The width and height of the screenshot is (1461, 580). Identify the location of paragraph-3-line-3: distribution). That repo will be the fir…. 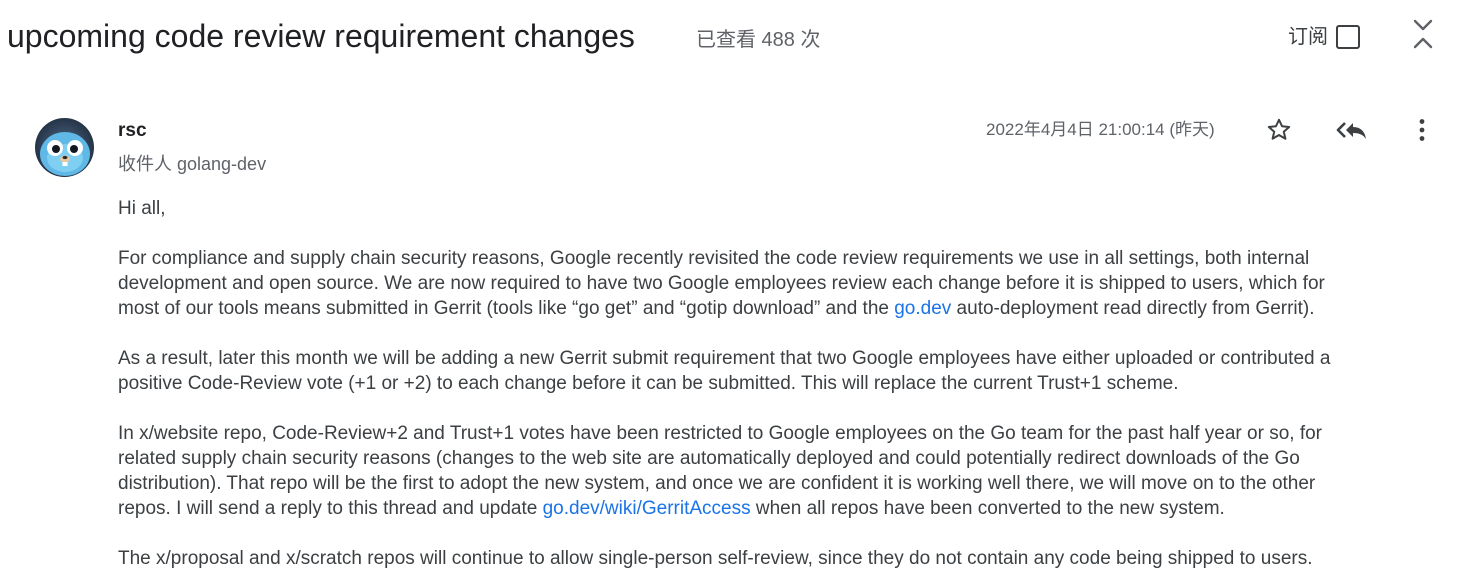
(717, 483).